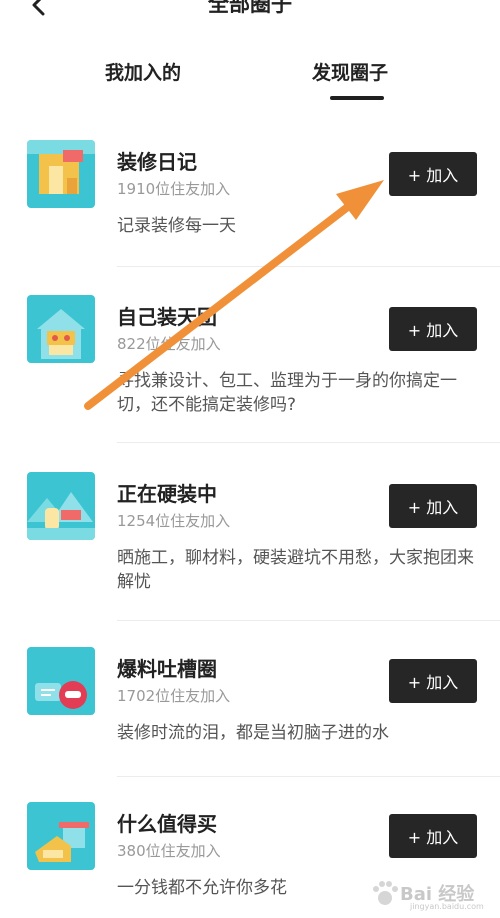  What do you see at coordinates (167, 494) in the screenshot?
I see `group-name: 正在硬装中` at bounding box center [167, 494].